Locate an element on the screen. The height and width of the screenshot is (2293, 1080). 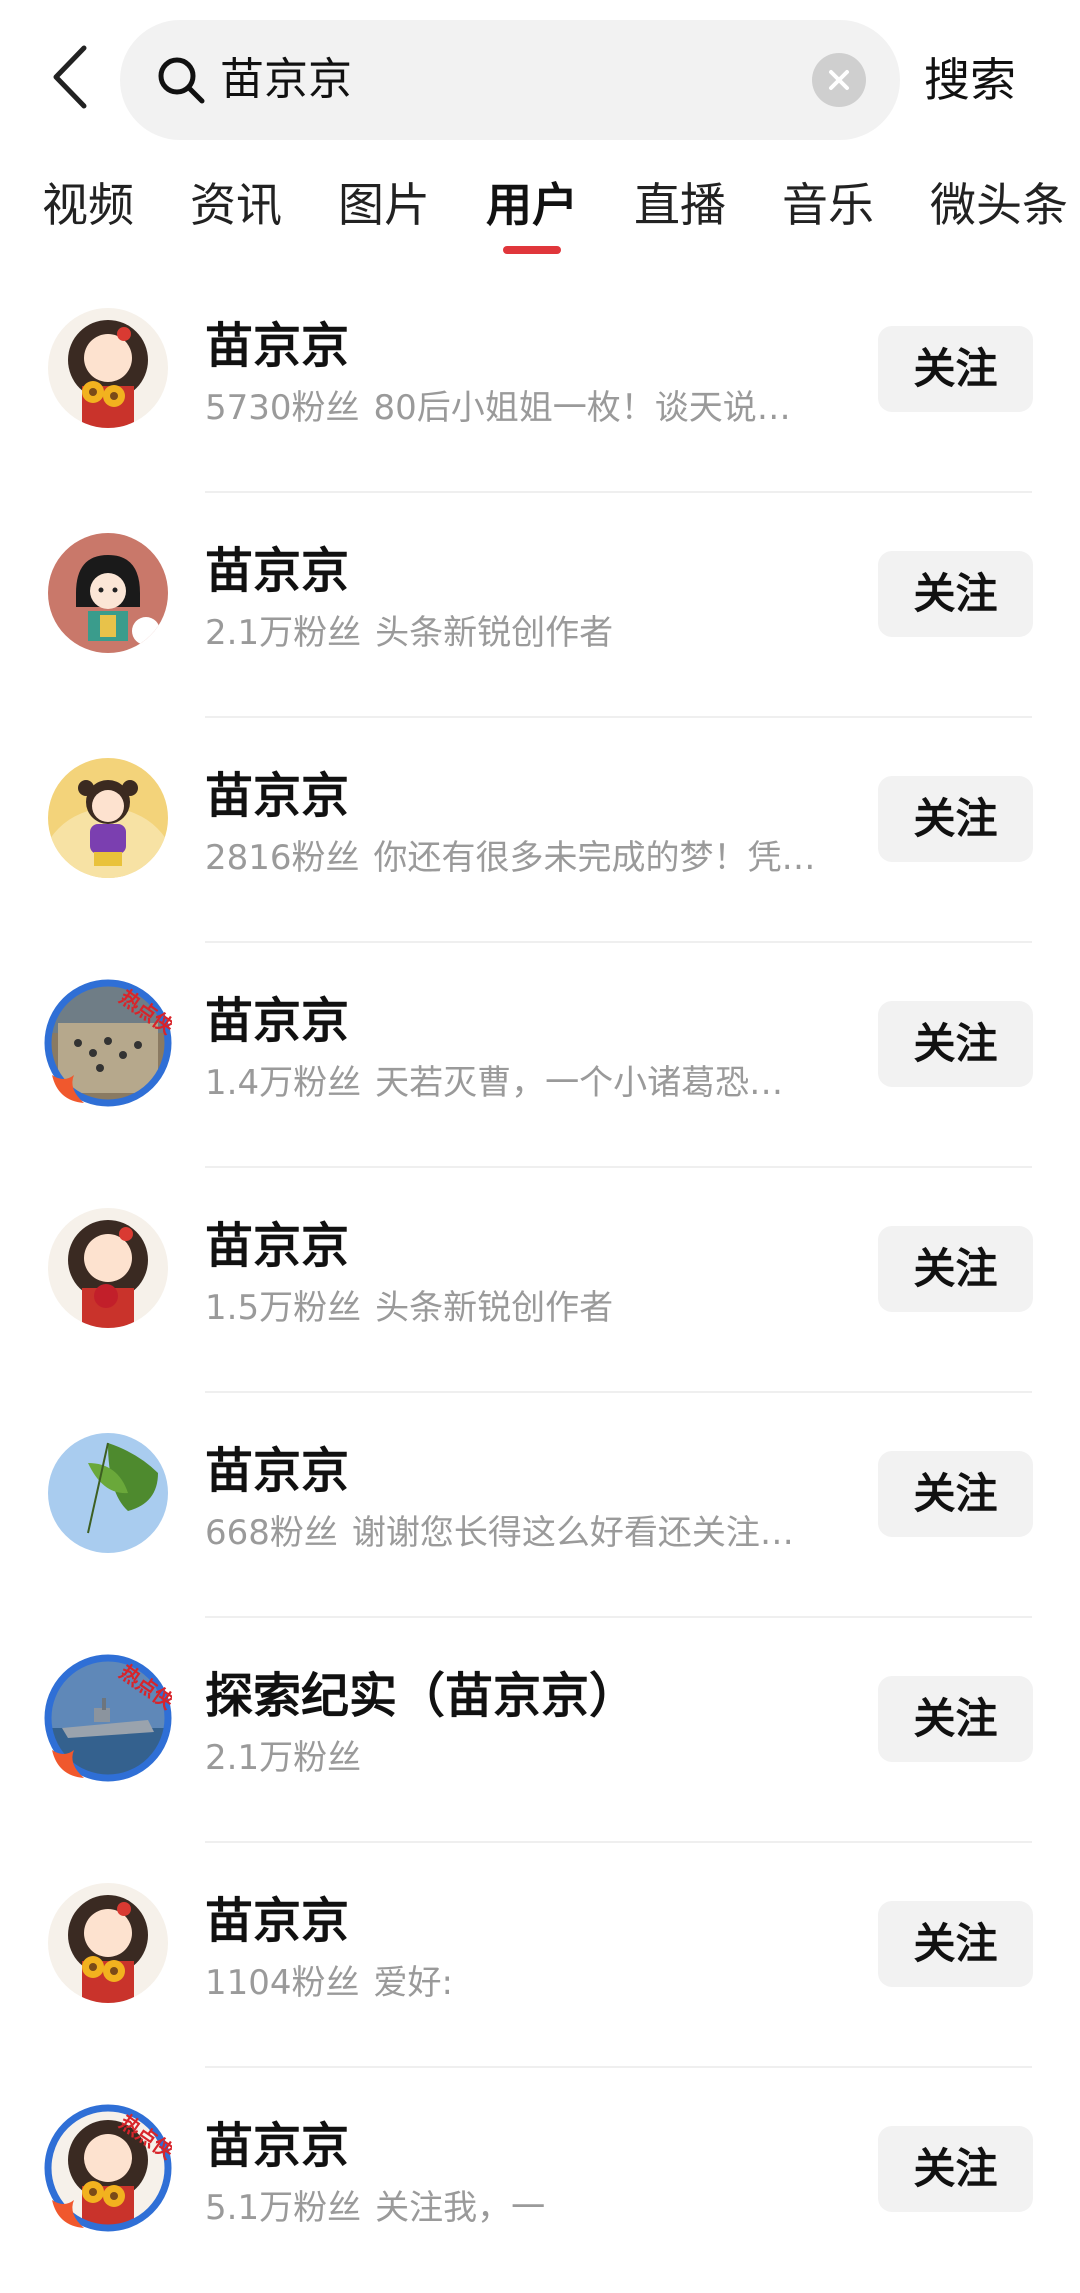
user-result-row: 苗京京 2.1万粉丝 头条新锐创作者 关注 is located at coordinates (540, 605).